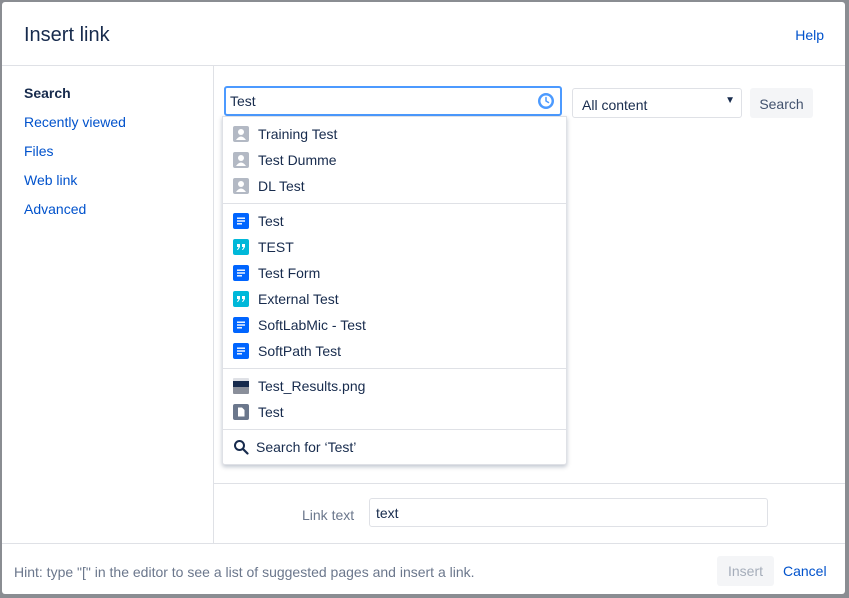  I want to click on cancel-button: Cancel, so click(805, 571).